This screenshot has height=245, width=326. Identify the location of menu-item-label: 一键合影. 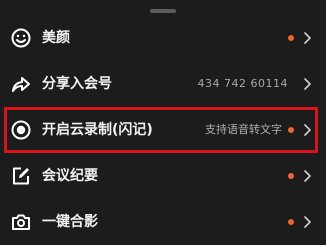
(70, 222).